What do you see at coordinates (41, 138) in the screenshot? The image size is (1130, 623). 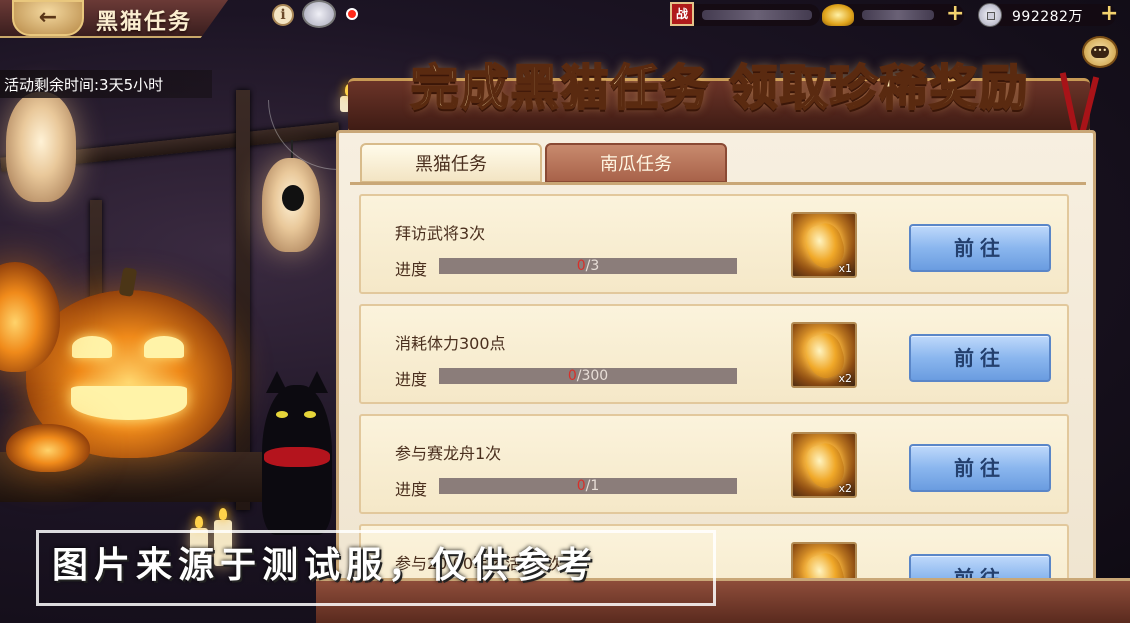 I see `paper-lantern` at bounding box center [41, 138].